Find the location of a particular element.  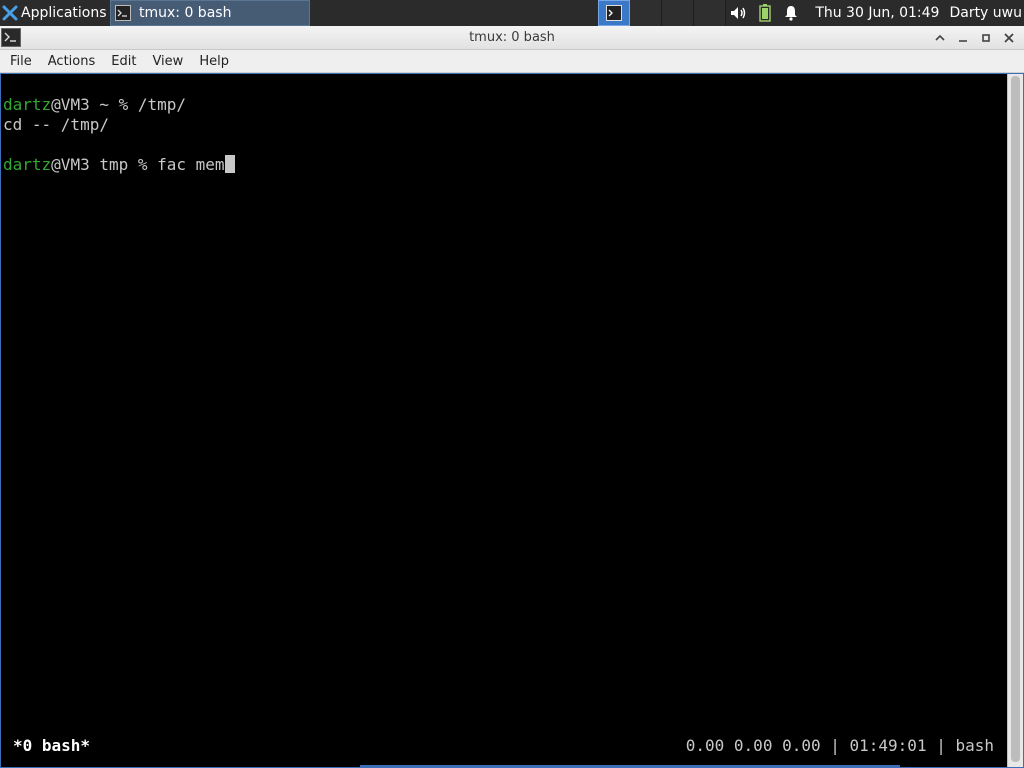

prompt-rest: @VM3 tmp % fac mem is located at coordinates (138, 164).